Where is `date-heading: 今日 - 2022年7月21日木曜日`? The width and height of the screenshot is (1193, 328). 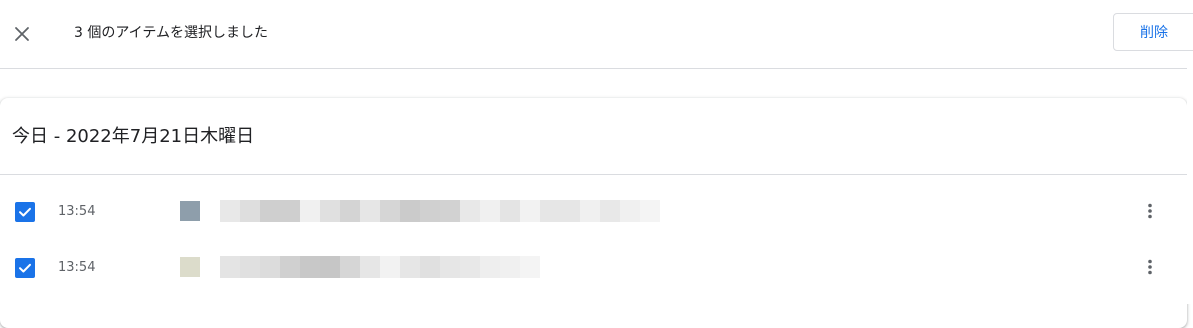
date-heading: 今日 - 2022年7月21日木曜日 is located at coordinates (133, 136).